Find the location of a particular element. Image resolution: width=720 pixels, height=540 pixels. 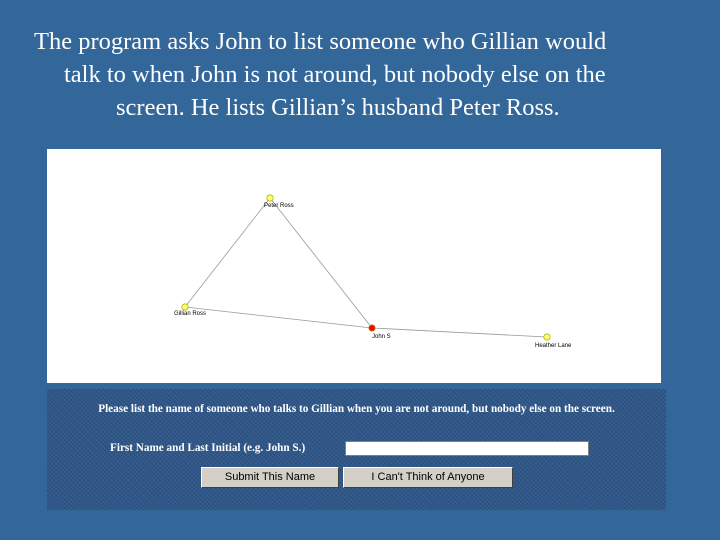

graph-edges is located at coordinates (366, 267).